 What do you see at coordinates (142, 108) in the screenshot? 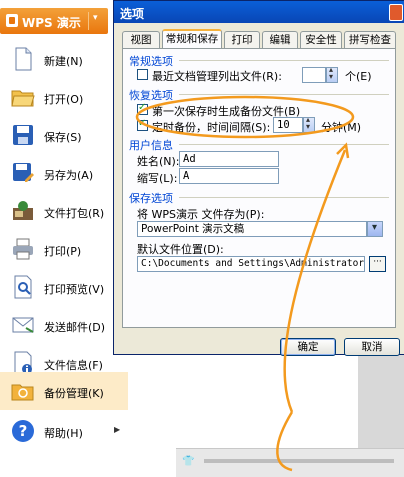
I see `backup-first-save-checkbox` at bounding box center [142, 108].